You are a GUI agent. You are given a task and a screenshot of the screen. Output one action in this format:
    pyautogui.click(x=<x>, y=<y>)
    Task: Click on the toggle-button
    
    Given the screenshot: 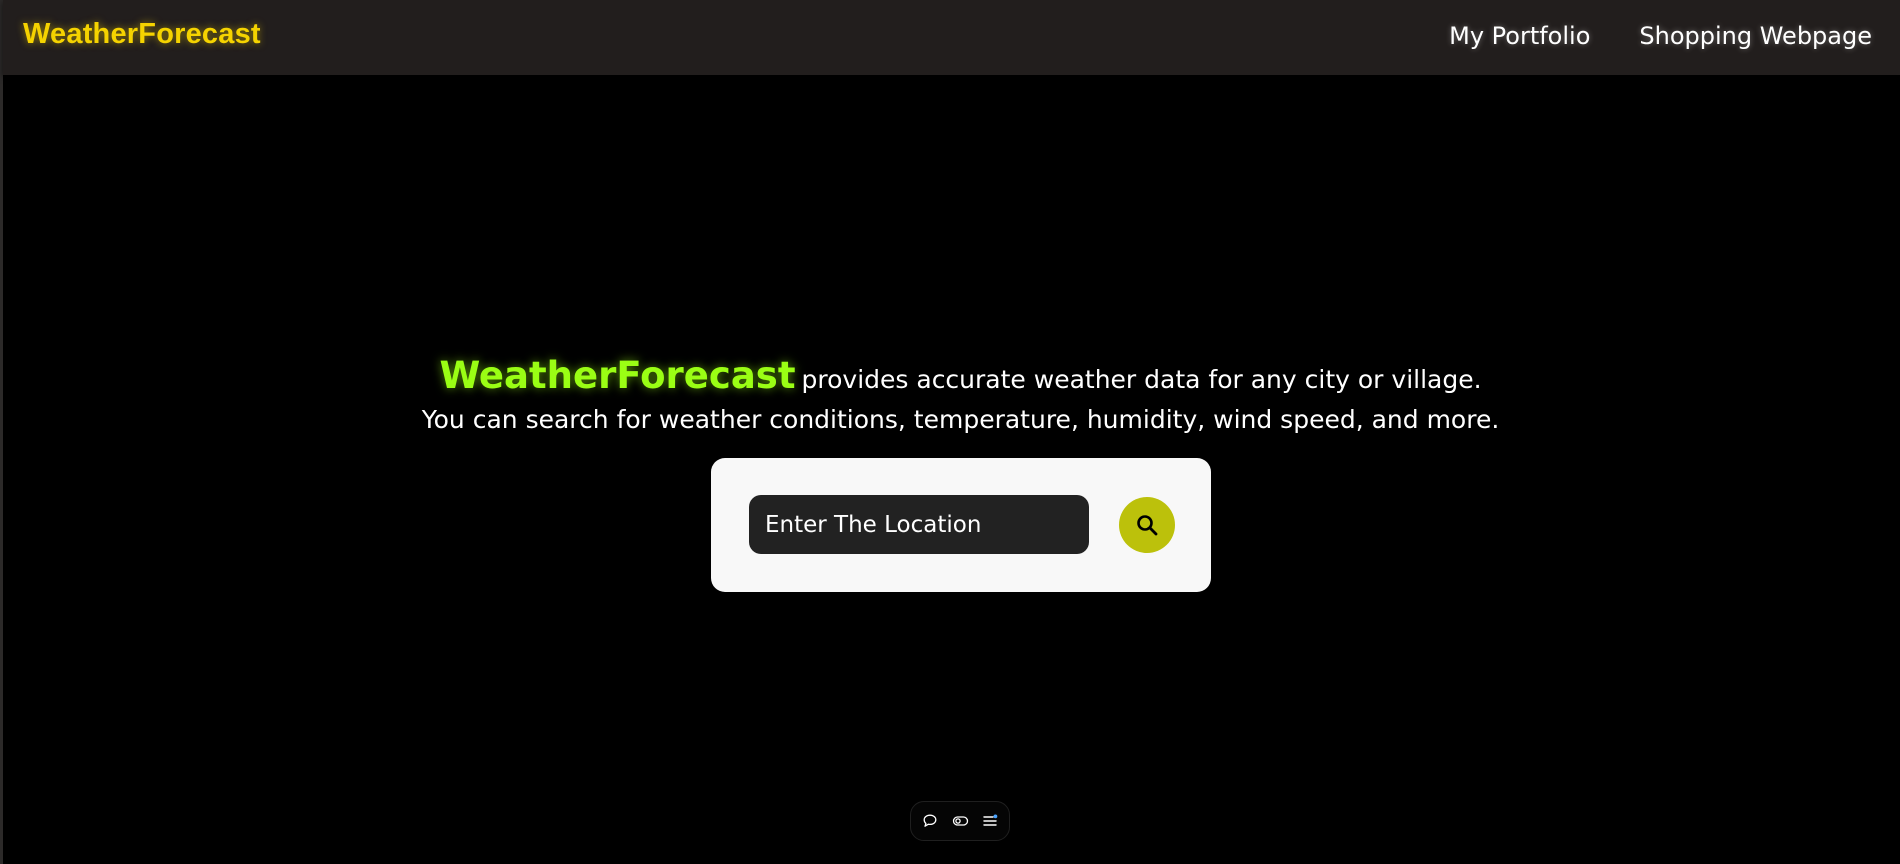 What is the action you would take?
    pyautogui.click(x=960, y=821)
    